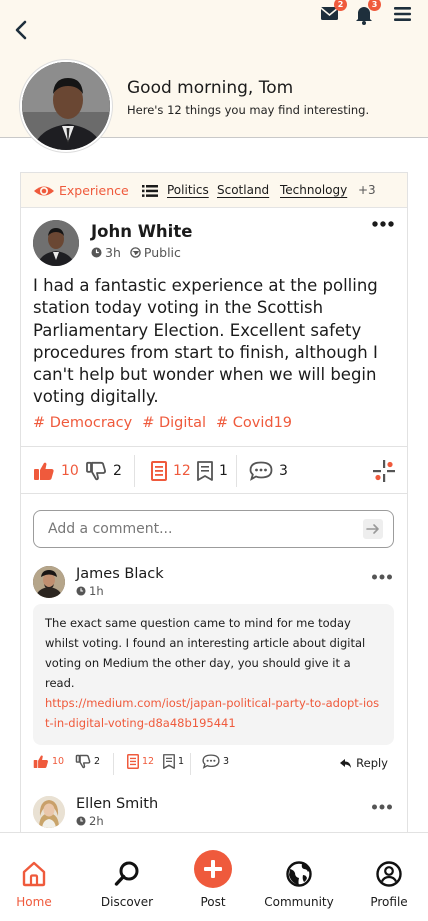 Image resolution: width=428 pixels, height=921 pixels. What do you see at coordinates (117, 804) in the screenshot?
I see `commenter-name: Ellen Smith` at bounding box center [117, 804].